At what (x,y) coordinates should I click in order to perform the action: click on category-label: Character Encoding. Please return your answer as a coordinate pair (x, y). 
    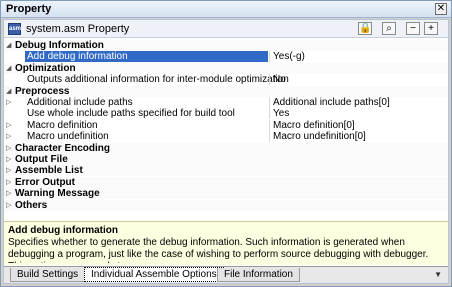
    Looking at the image, I should click on (63, 148).